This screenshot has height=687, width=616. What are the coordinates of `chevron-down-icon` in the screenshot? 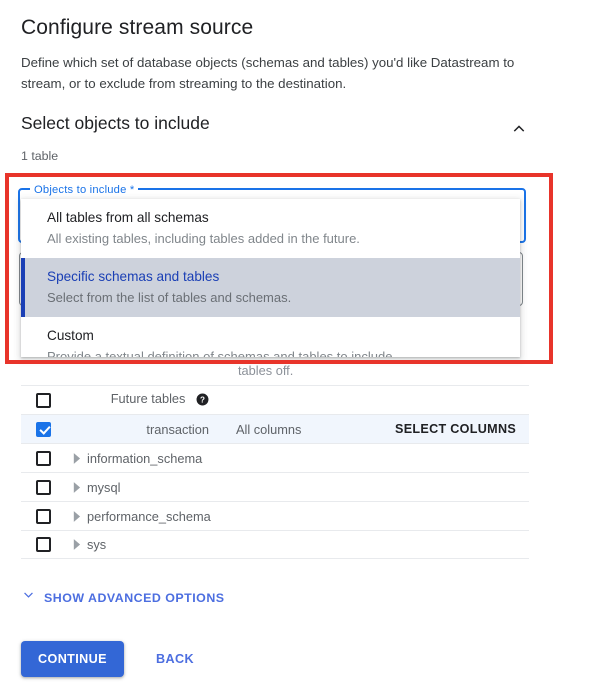 It's located at (28, 598).